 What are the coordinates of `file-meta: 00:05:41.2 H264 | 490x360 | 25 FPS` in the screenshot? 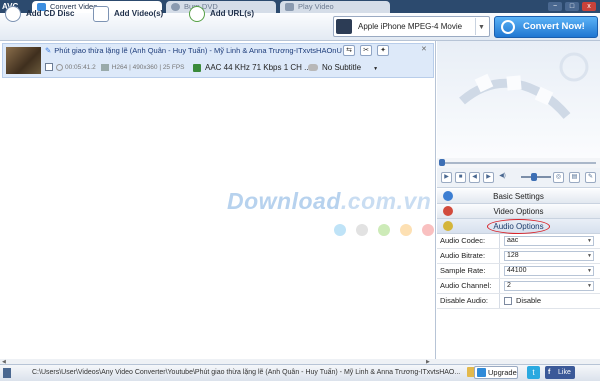 It's located at (115, 67).